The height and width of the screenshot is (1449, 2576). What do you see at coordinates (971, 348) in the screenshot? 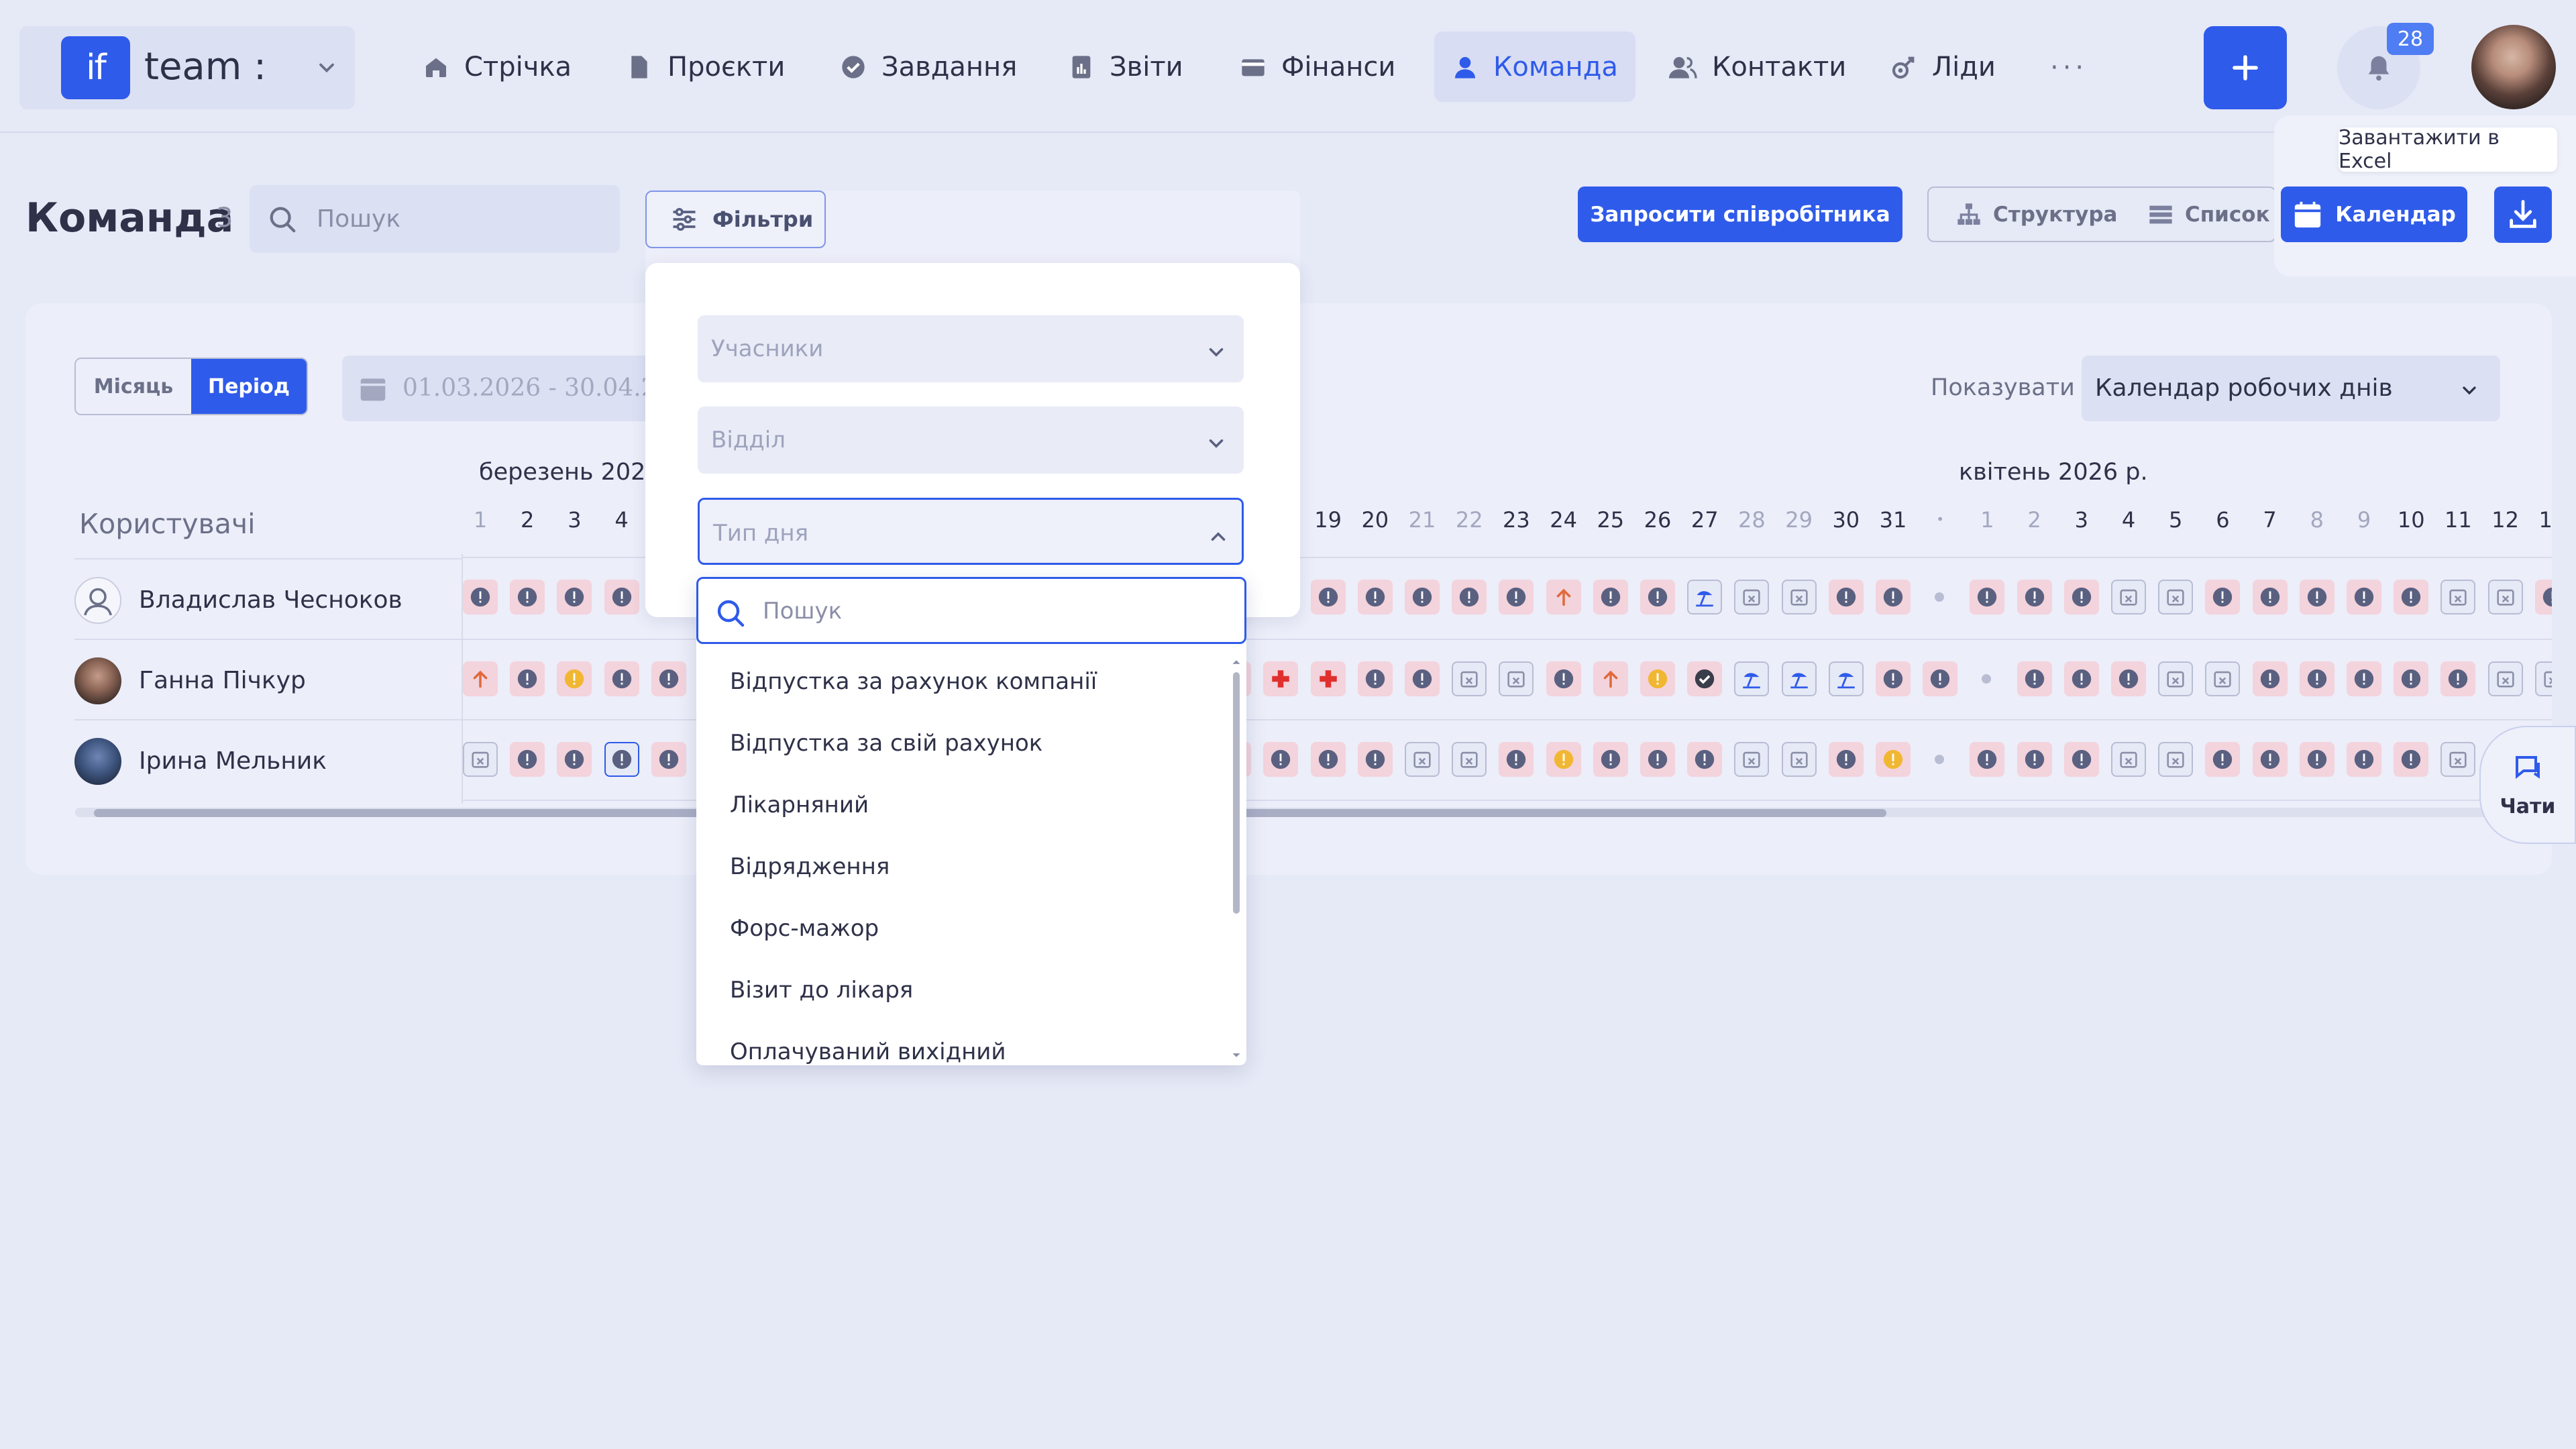
I see `members-select: Учасники` at bounding box center [971, 348].